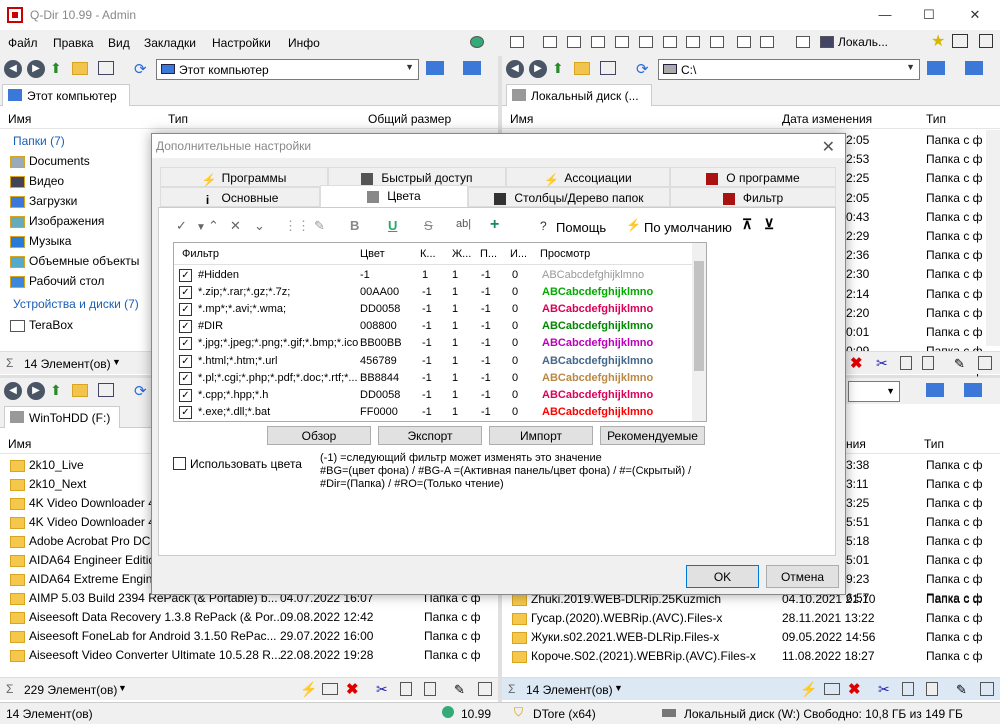 The image size is (1000, 724). What do you see at coordinates (43, 203) in the screenshot?
I see `list-item: Загрузки` at bounding box center [43, 203].